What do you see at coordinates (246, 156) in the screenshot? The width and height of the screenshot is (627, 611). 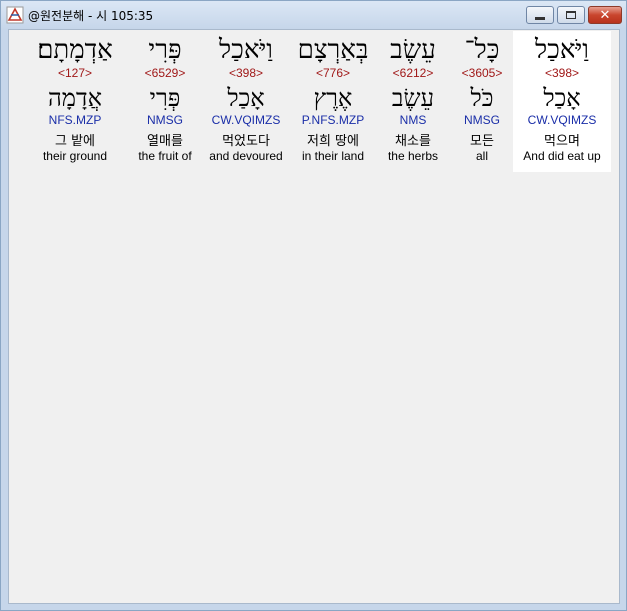 I see `english-gloss: and devoured` at bounding box center [246, 156].